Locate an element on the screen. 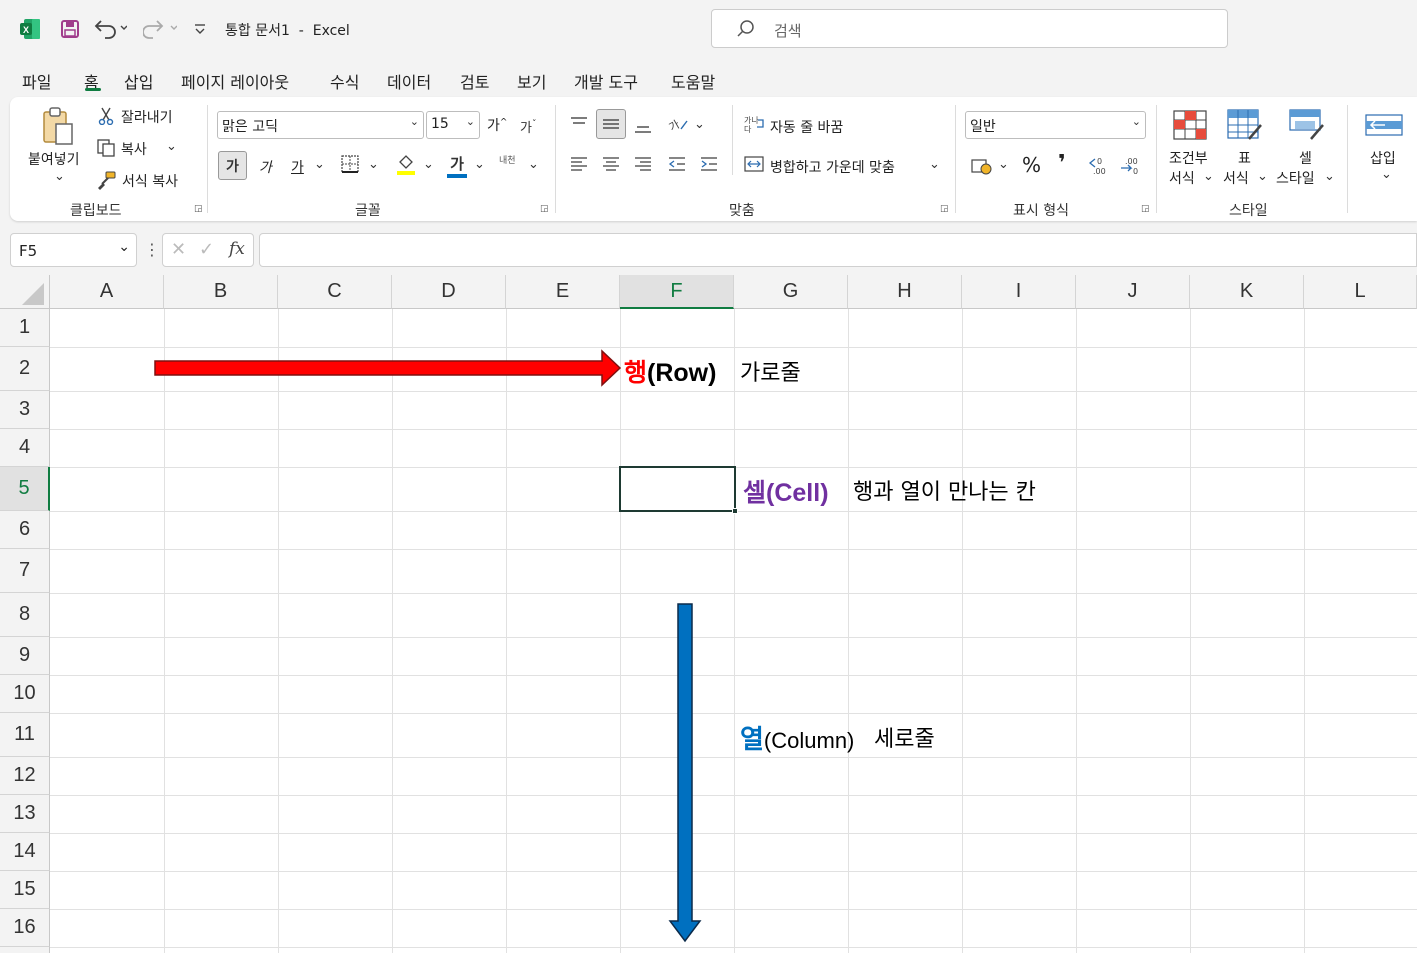 The width and height of the screenshot is (1417, 953). column-header-f: F is located at coordinates (677, 292).